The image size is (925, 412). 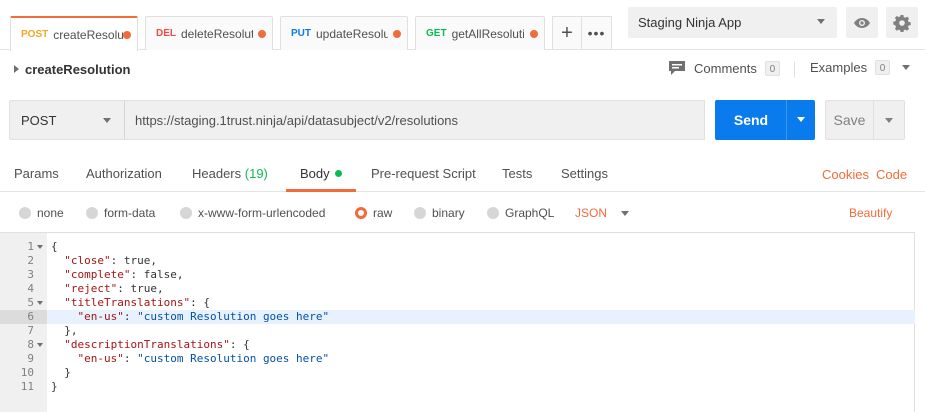 What do you see at coordinates (584, 173) in the screenshot?
I see `tab-settings: Settings` at bounding box center [584, 173].